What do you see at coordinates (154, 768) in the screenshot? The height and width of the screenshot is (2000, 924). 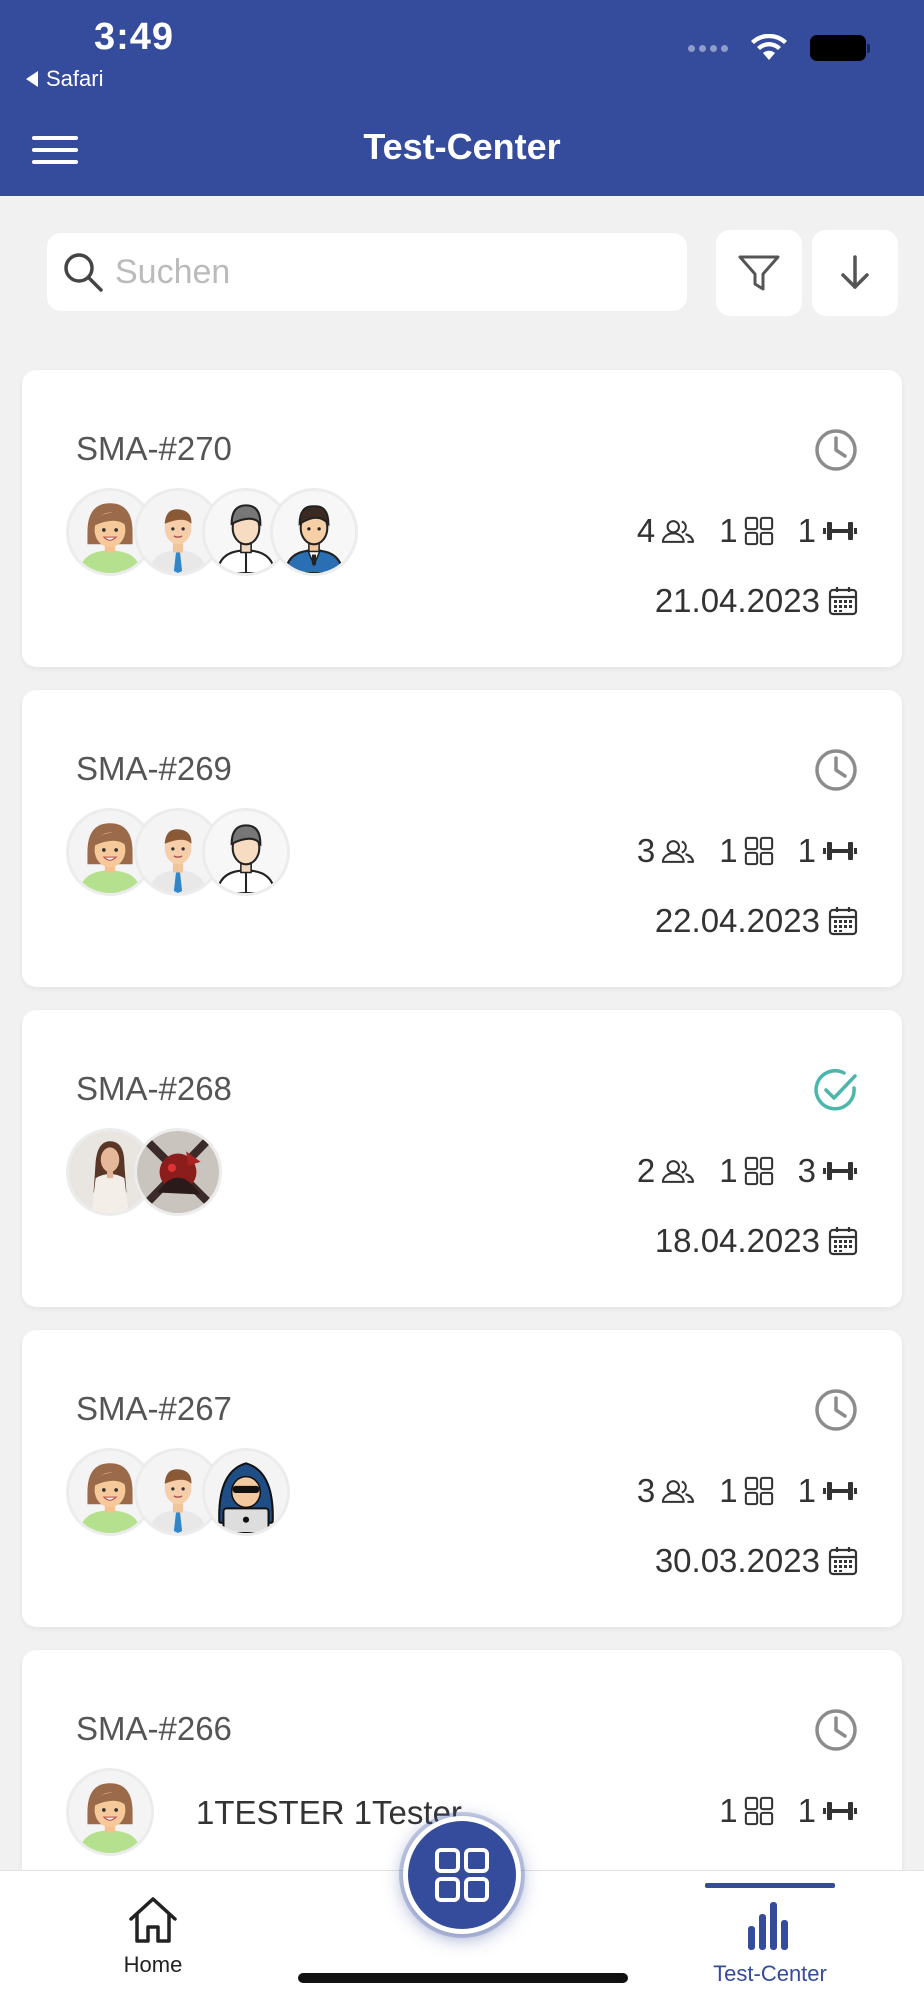 I see `test-id: SMA-#269` at bounding box center [154, 768].